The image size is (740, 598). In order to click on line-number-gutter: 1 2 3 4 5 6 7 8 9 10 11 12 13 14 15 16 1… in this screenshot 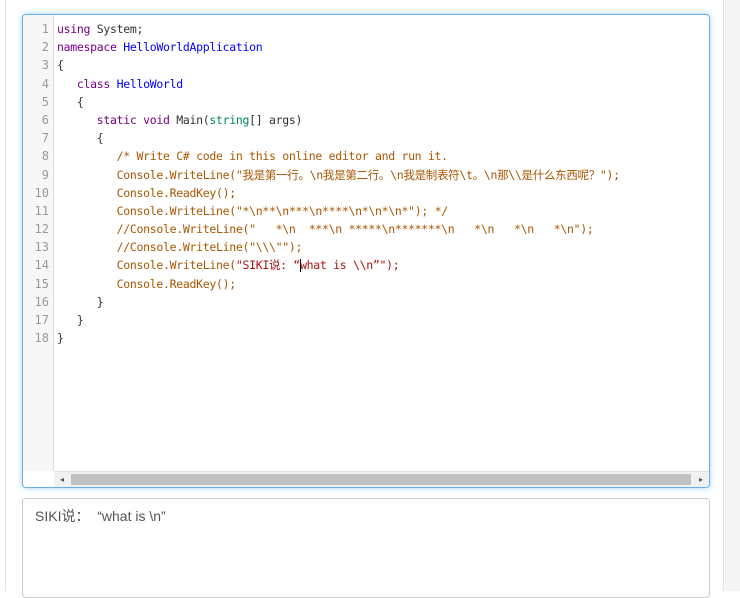, I will do `click(38, 243)`.